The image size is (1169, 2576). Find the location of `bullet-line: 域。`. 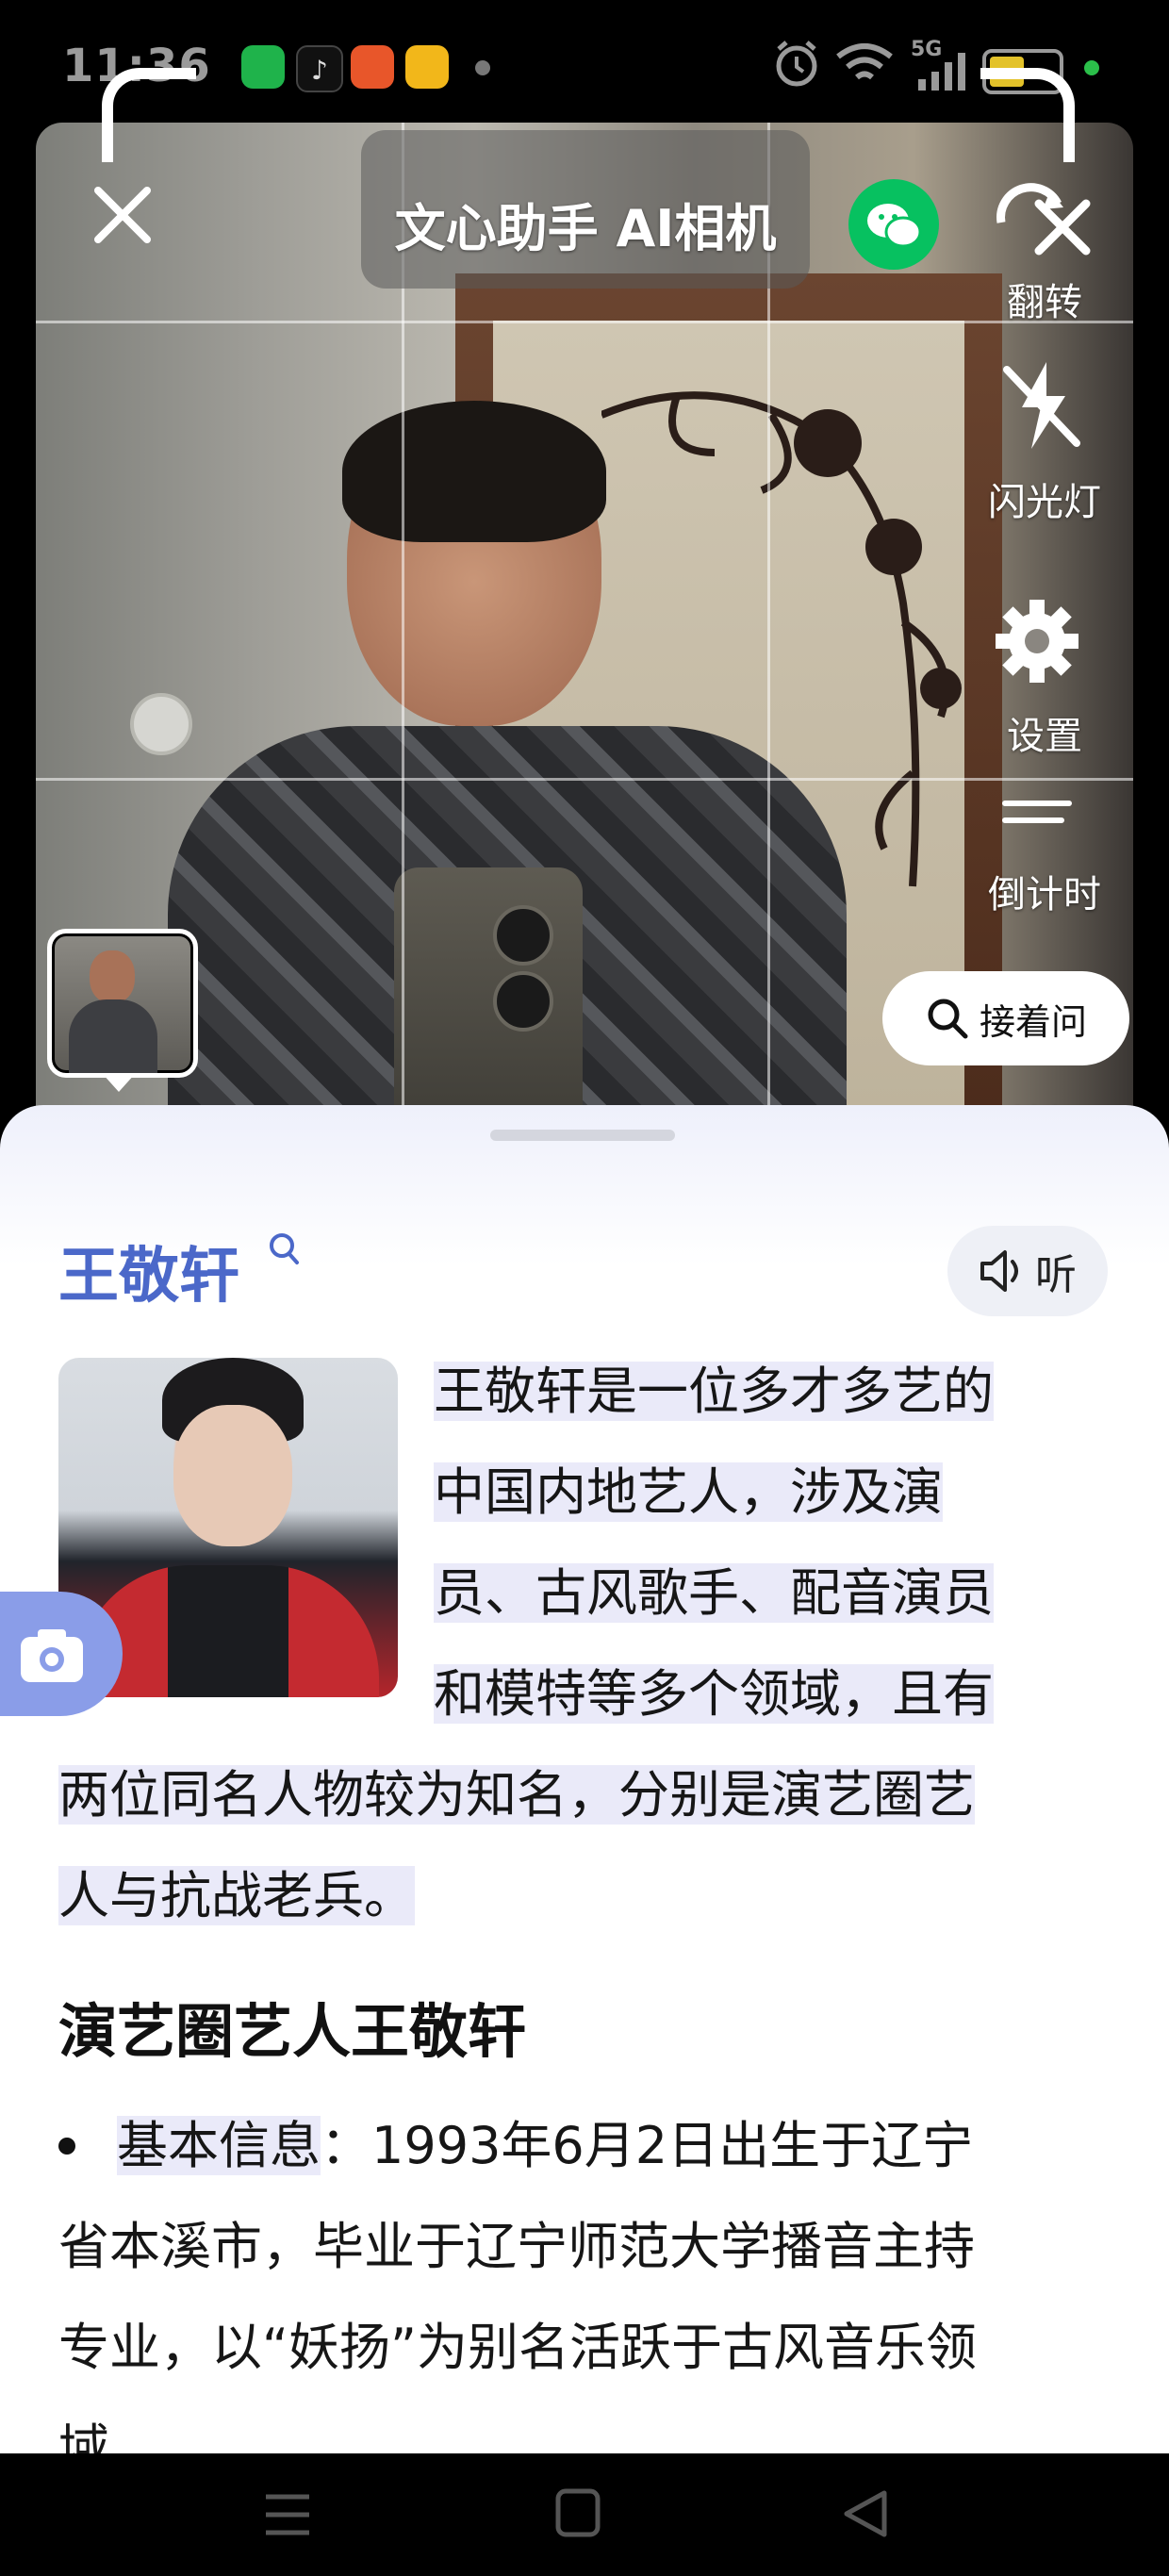

bullet-line: 域。 is located at coordinates (109, 2436).